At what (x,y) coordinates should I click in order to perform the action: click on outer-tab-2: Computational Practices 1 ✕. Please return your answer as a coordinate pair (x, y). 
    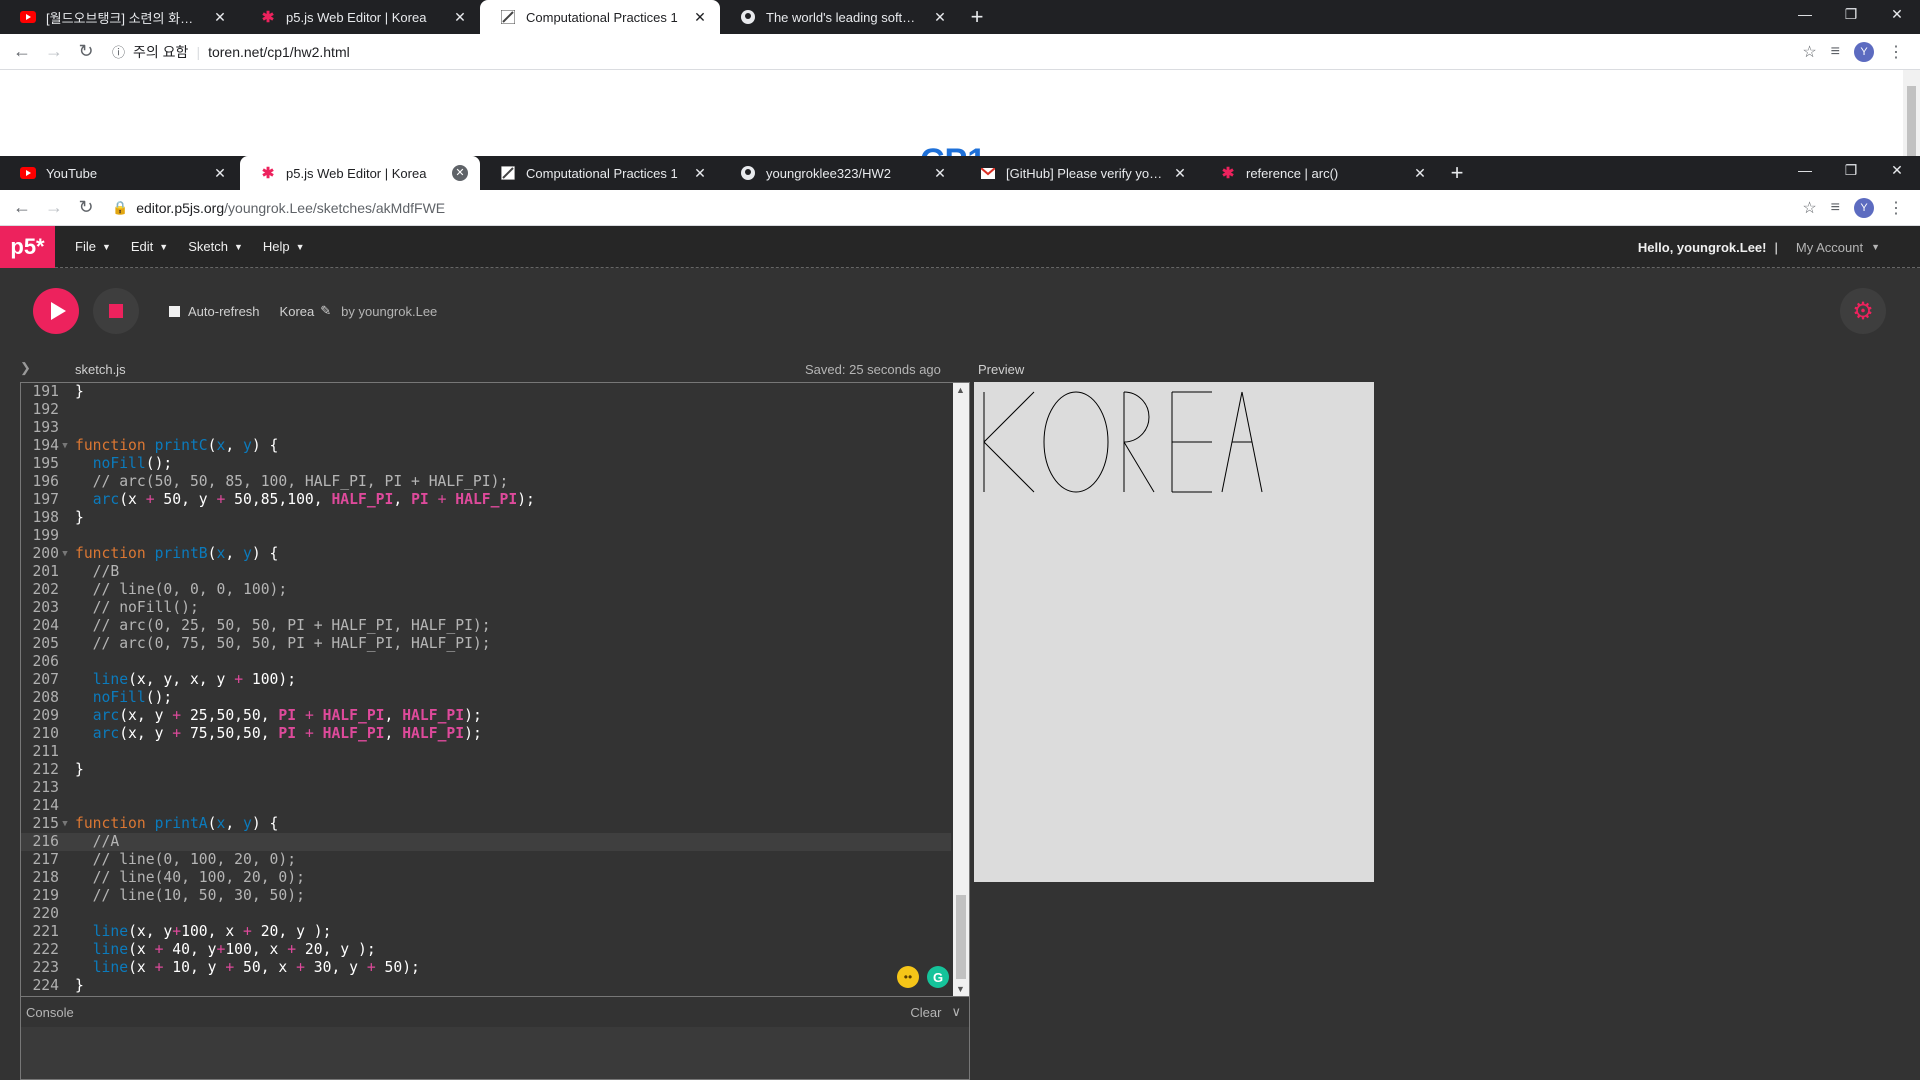
    Looking at the image, I should click on (600, 17).